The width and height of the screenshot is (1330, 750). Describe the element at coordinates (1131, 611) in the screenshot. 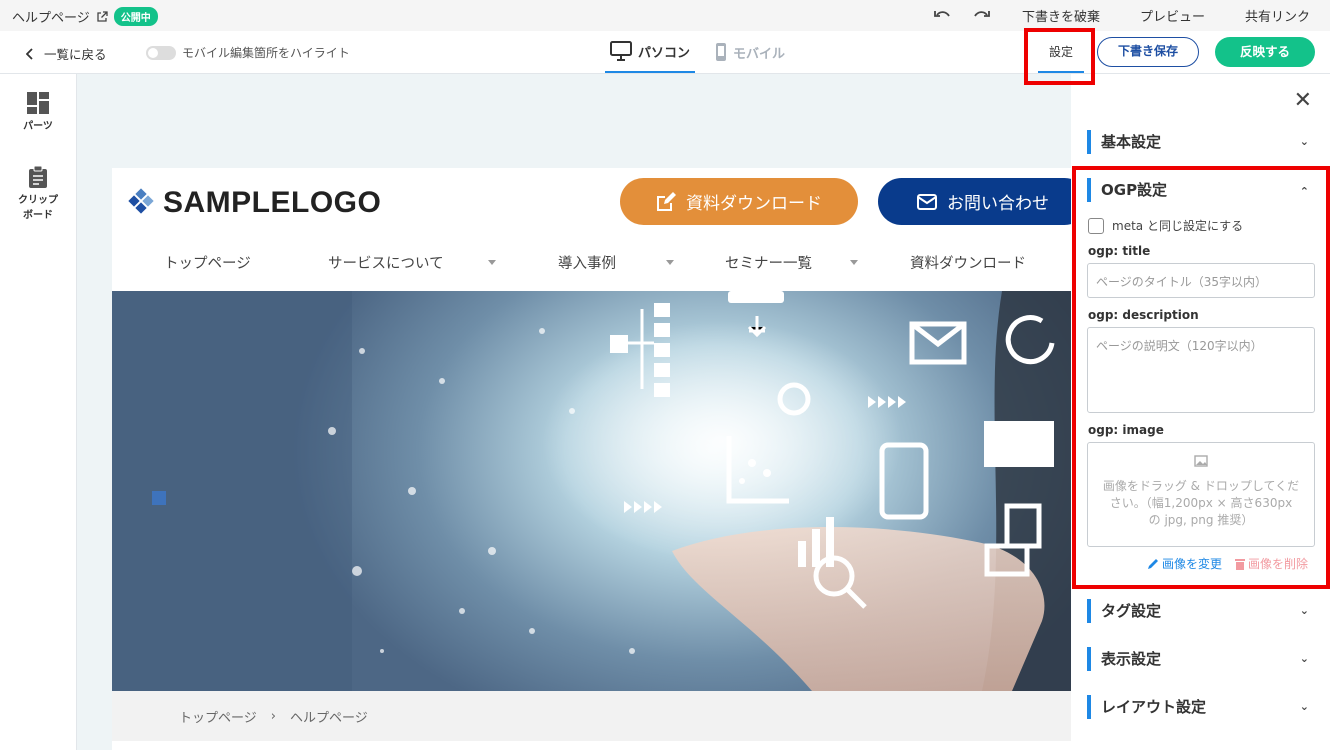

I see `section-tag-title: タグ設定` at that location.